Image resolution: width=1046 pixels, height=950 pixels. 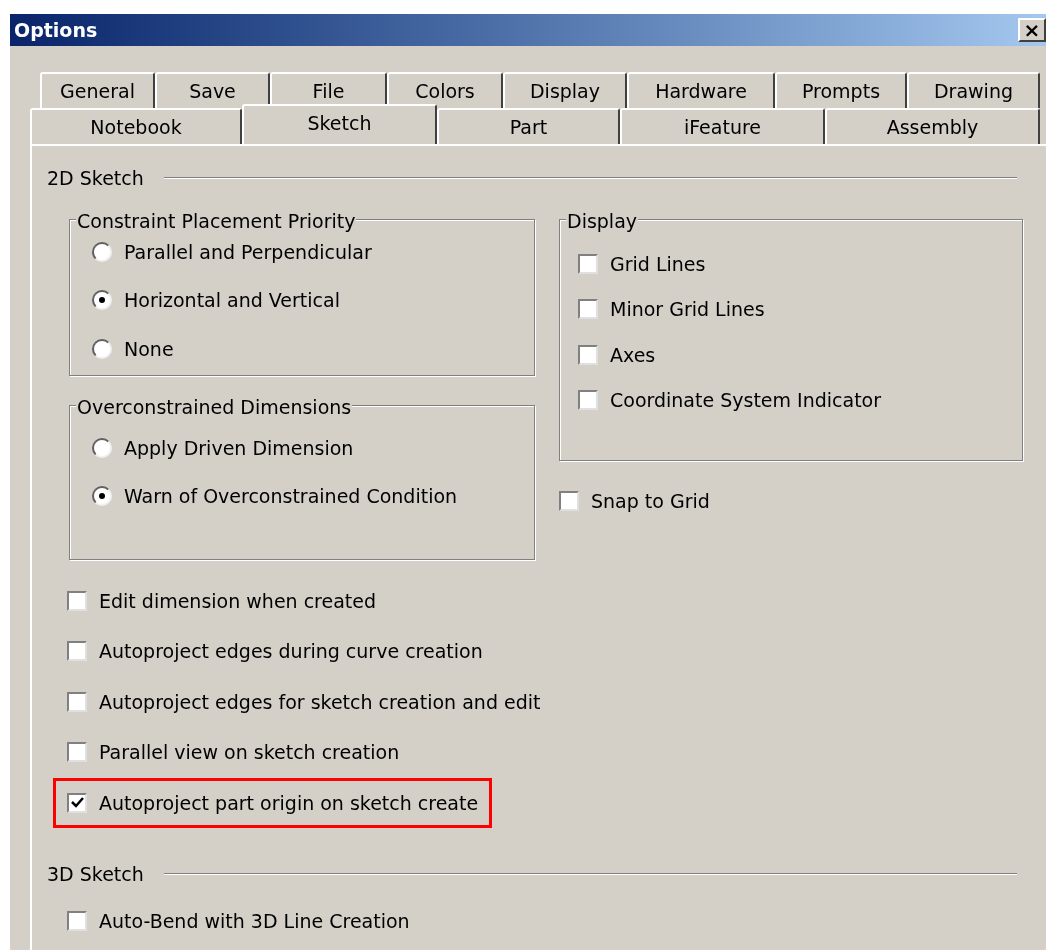 I want to click on tab: Part, so click(x=528, y=126).